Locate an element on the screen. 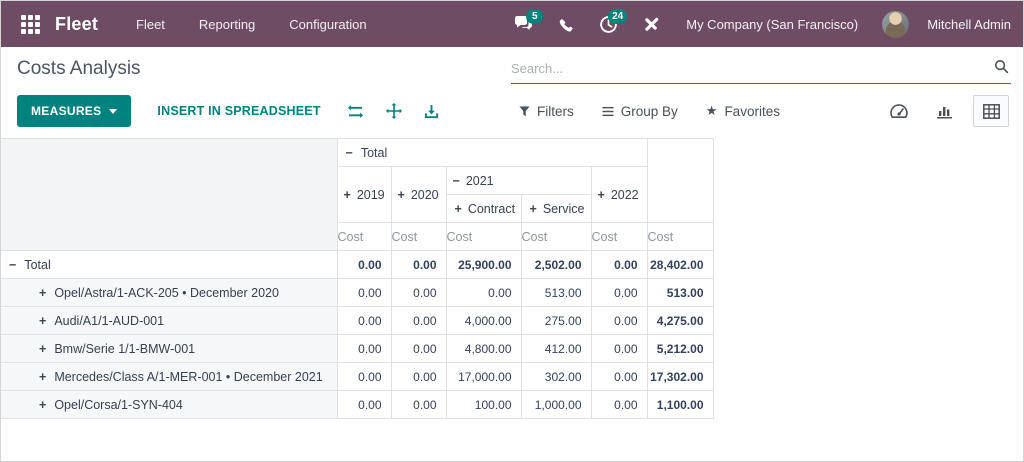 The height and width of the screenshot is (462, 1024). column-header-2022: +2022 is located at coordinates (619, 194).